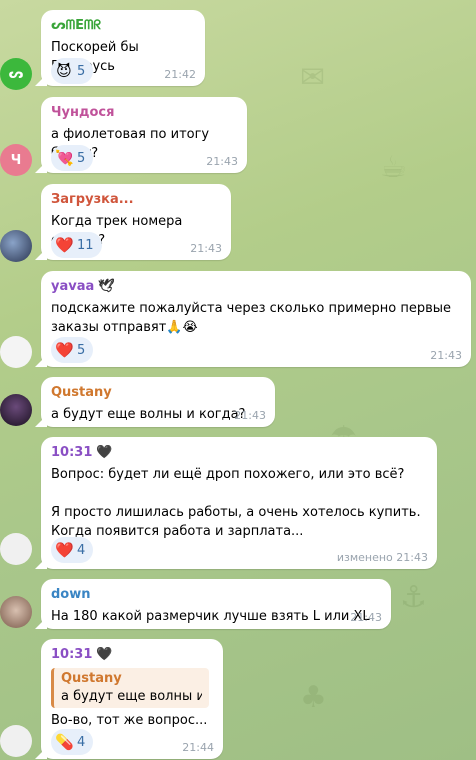 The image size is (476, 760). What do you see at coordinates (256, 287) in the screenshot?
I see `sender-name: yavaa 🕊` at bounding box center [256, 287].